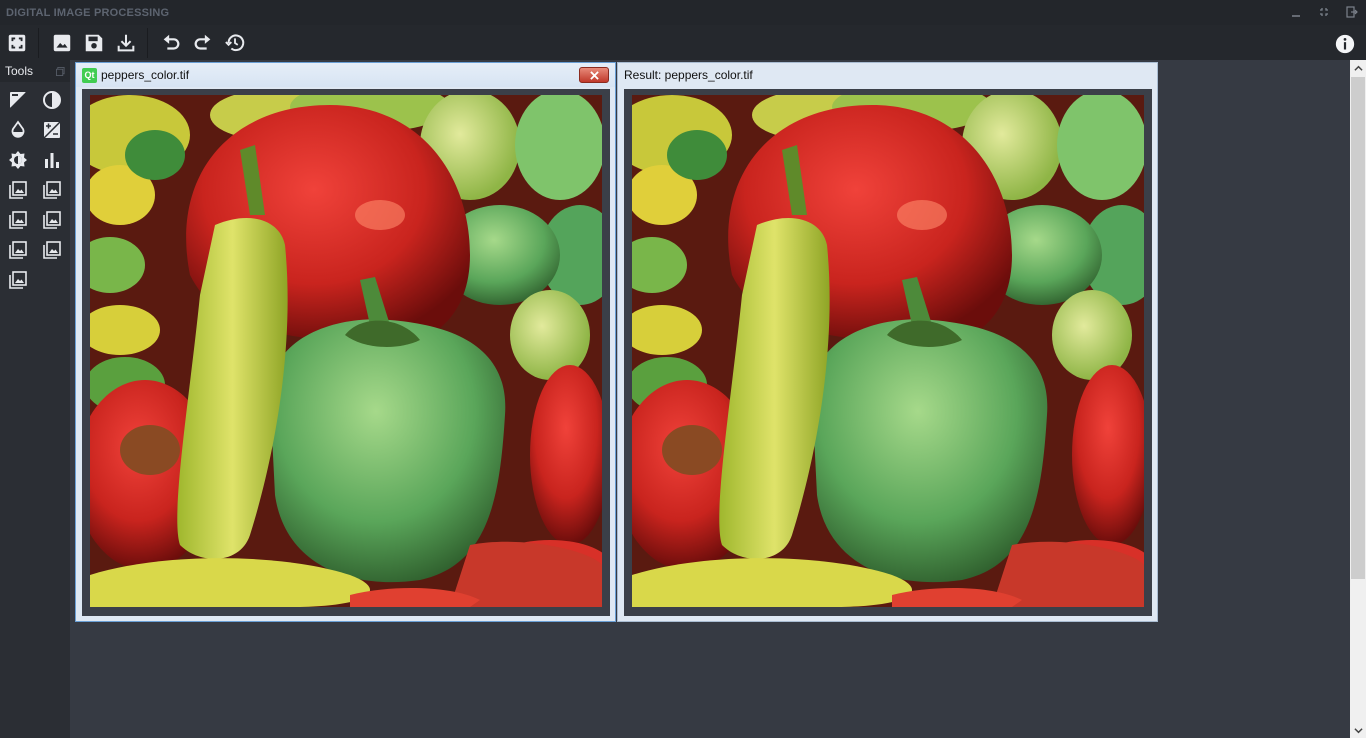 The width and height of the screenshot is (1366, 738). What do you see at coordinates (94, 43) in the screenshot?
I see `save-icon` at bounding box center [94, 43].